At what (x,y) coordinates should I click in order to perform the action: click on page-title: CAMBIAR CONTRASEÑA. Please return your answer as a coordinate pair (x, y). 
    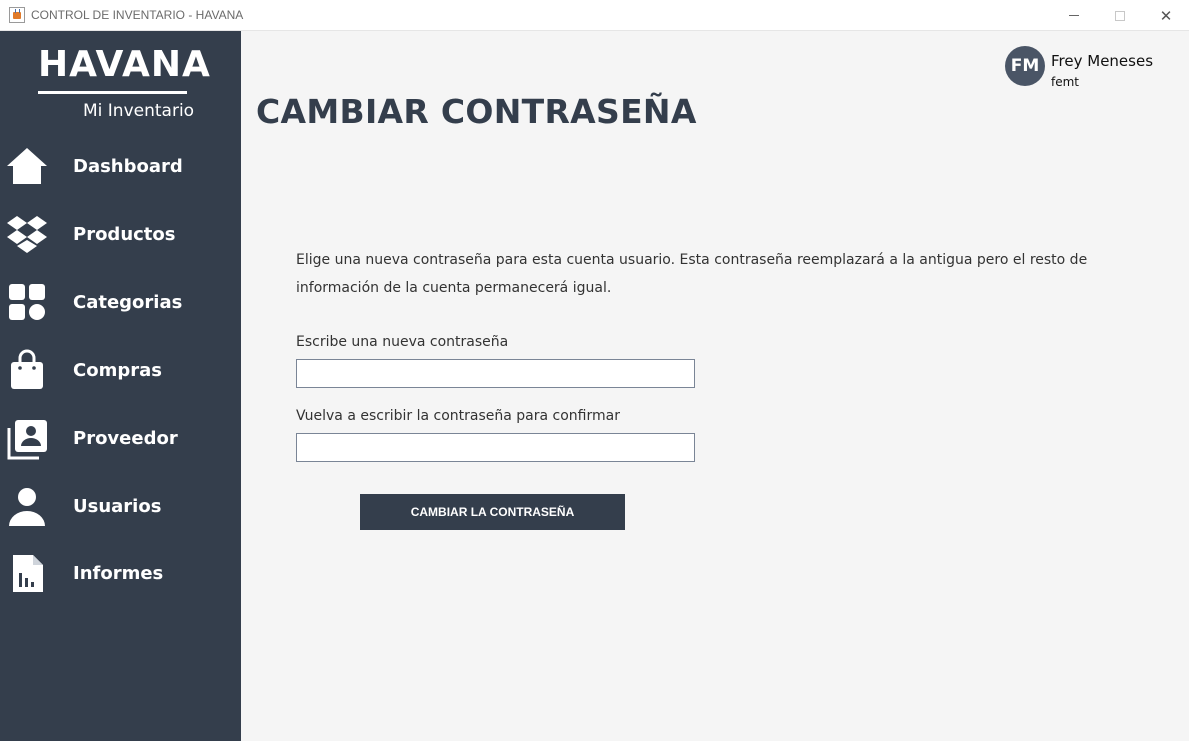
    Looking at the image, I should click on (476, 111).